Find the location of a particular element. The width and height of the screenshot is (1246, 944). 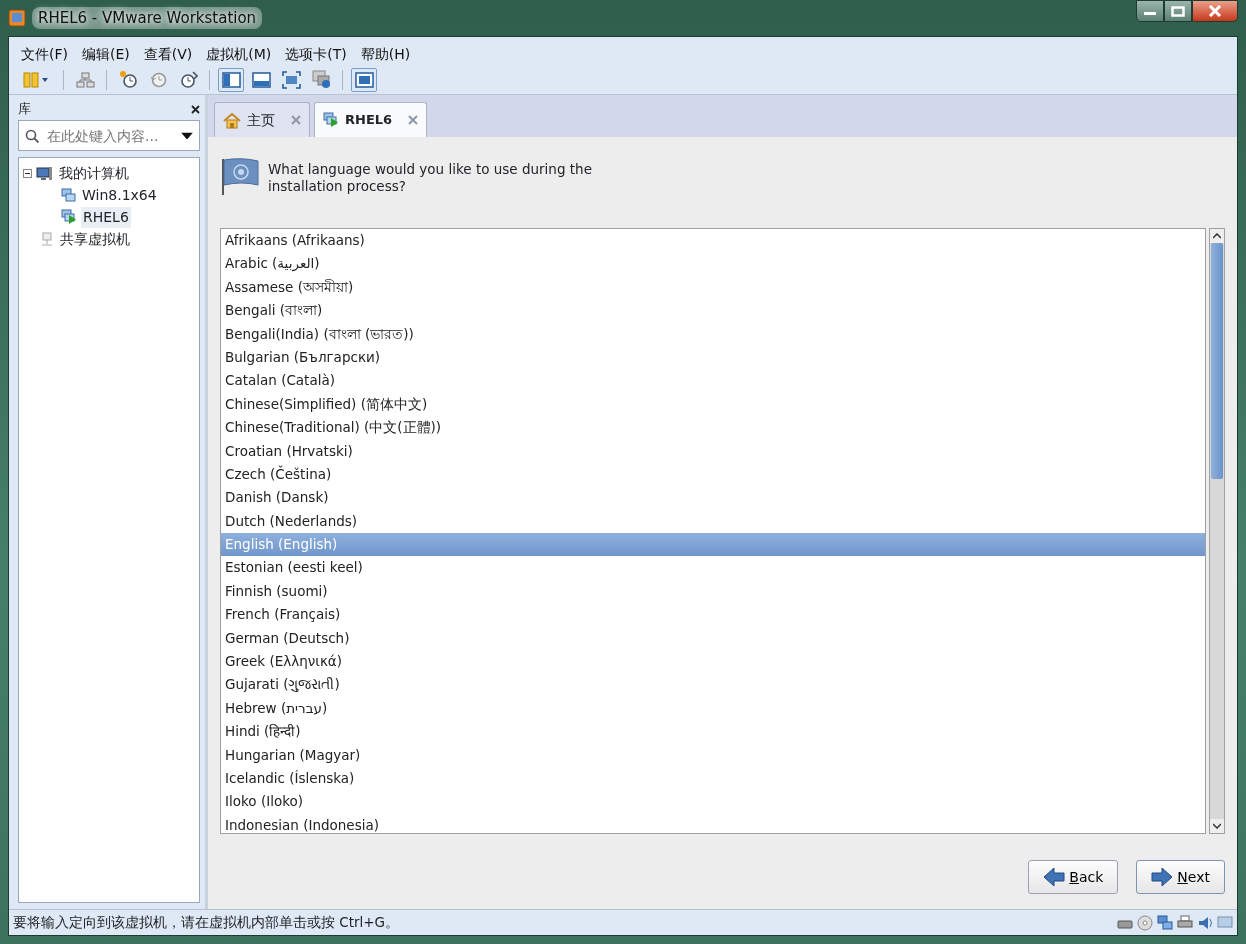

snapshot-clock-icon is located at coordinates (128, 79).